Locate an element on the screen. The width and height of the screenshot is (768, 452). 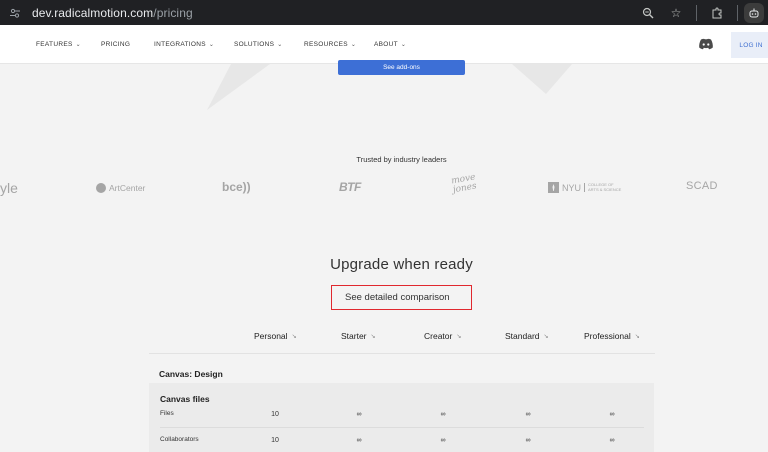
logo-artcenter-text: ArtCenter is located at coordinates (127, 188).